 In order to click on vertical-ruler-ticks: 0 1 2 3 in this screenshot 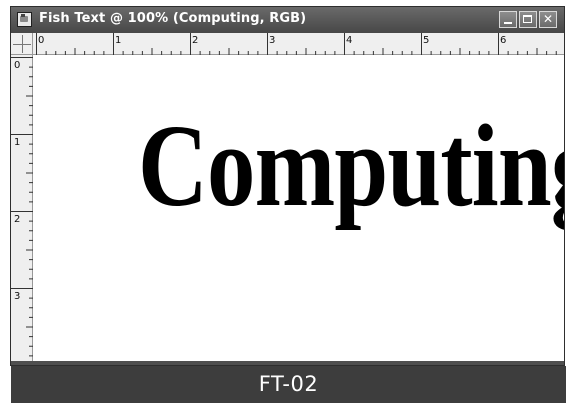, I will do `click(22, 207)`.